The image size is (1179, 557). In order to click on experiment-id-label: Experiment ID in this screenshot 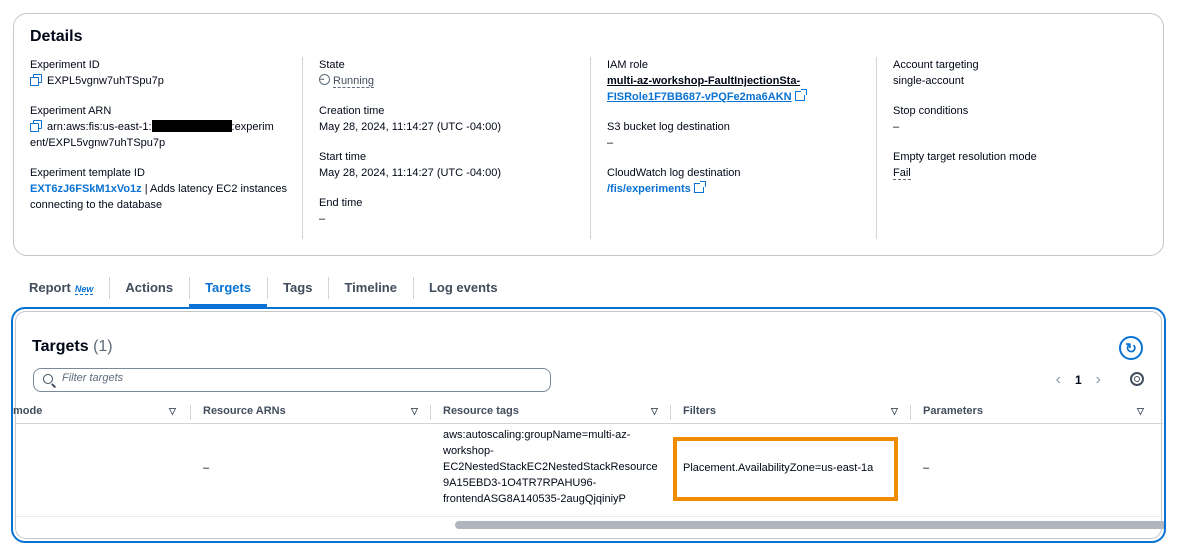, I will do `click(65, 65)`.